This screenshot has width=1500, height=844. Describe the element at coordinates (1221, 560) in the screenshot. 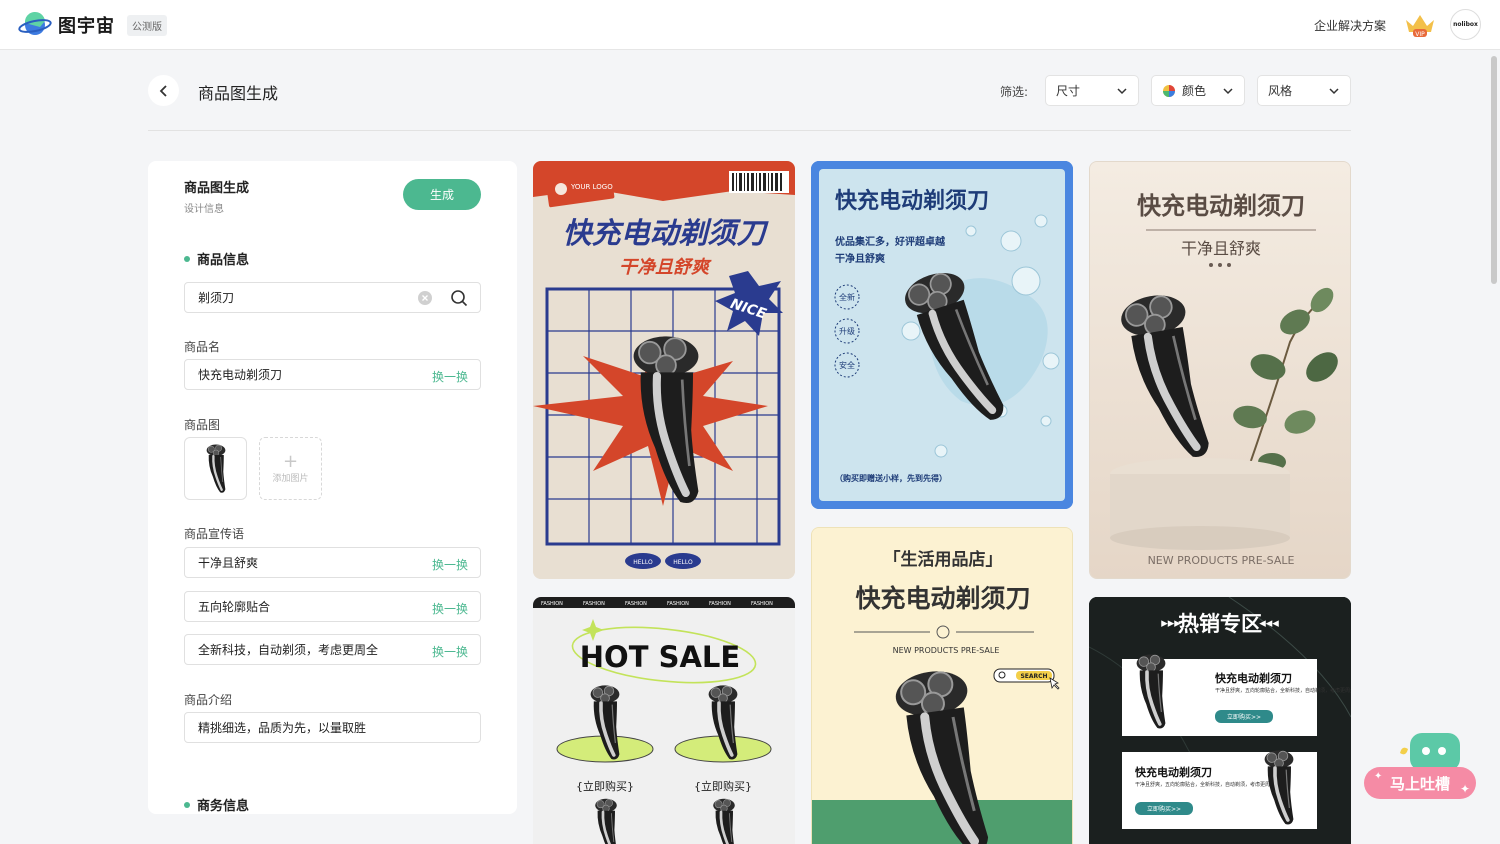

I see `plant-footer: NEW PRODUCTS PRE-SALE` at that location.